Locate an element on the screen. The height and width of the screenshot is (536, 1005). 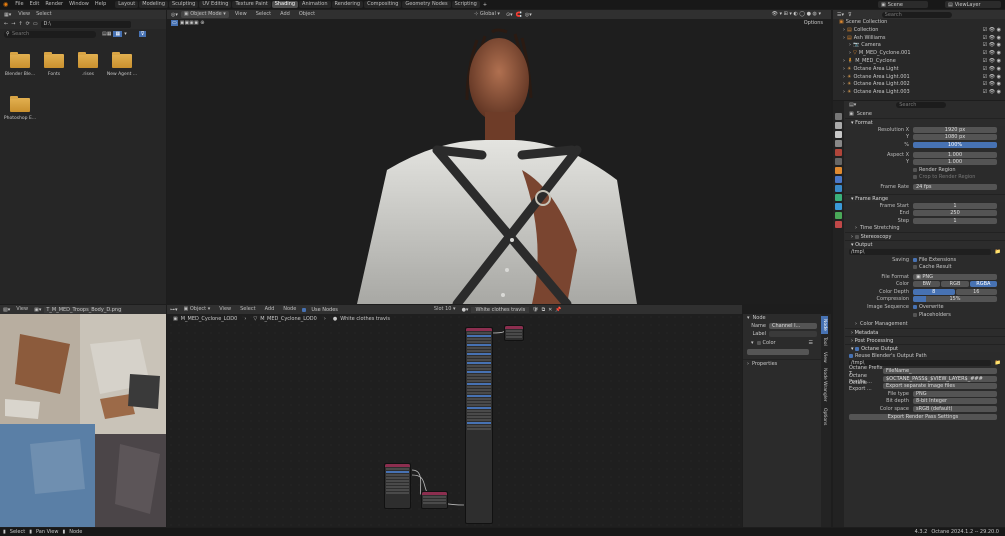
output-tab-icon is located at coordinates (838, 134).